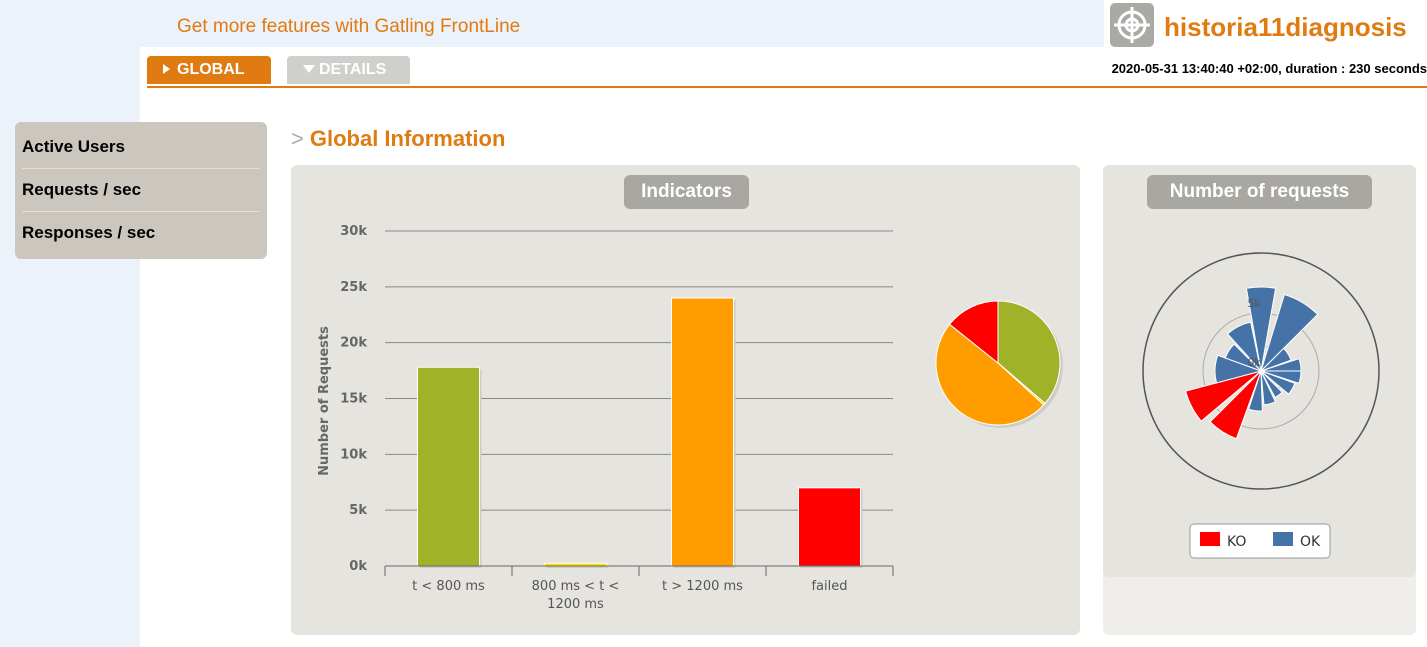 The height and width of the screenshot is (647, 1427). I want to click on legend-swatch-ok, so click(1283, 539).